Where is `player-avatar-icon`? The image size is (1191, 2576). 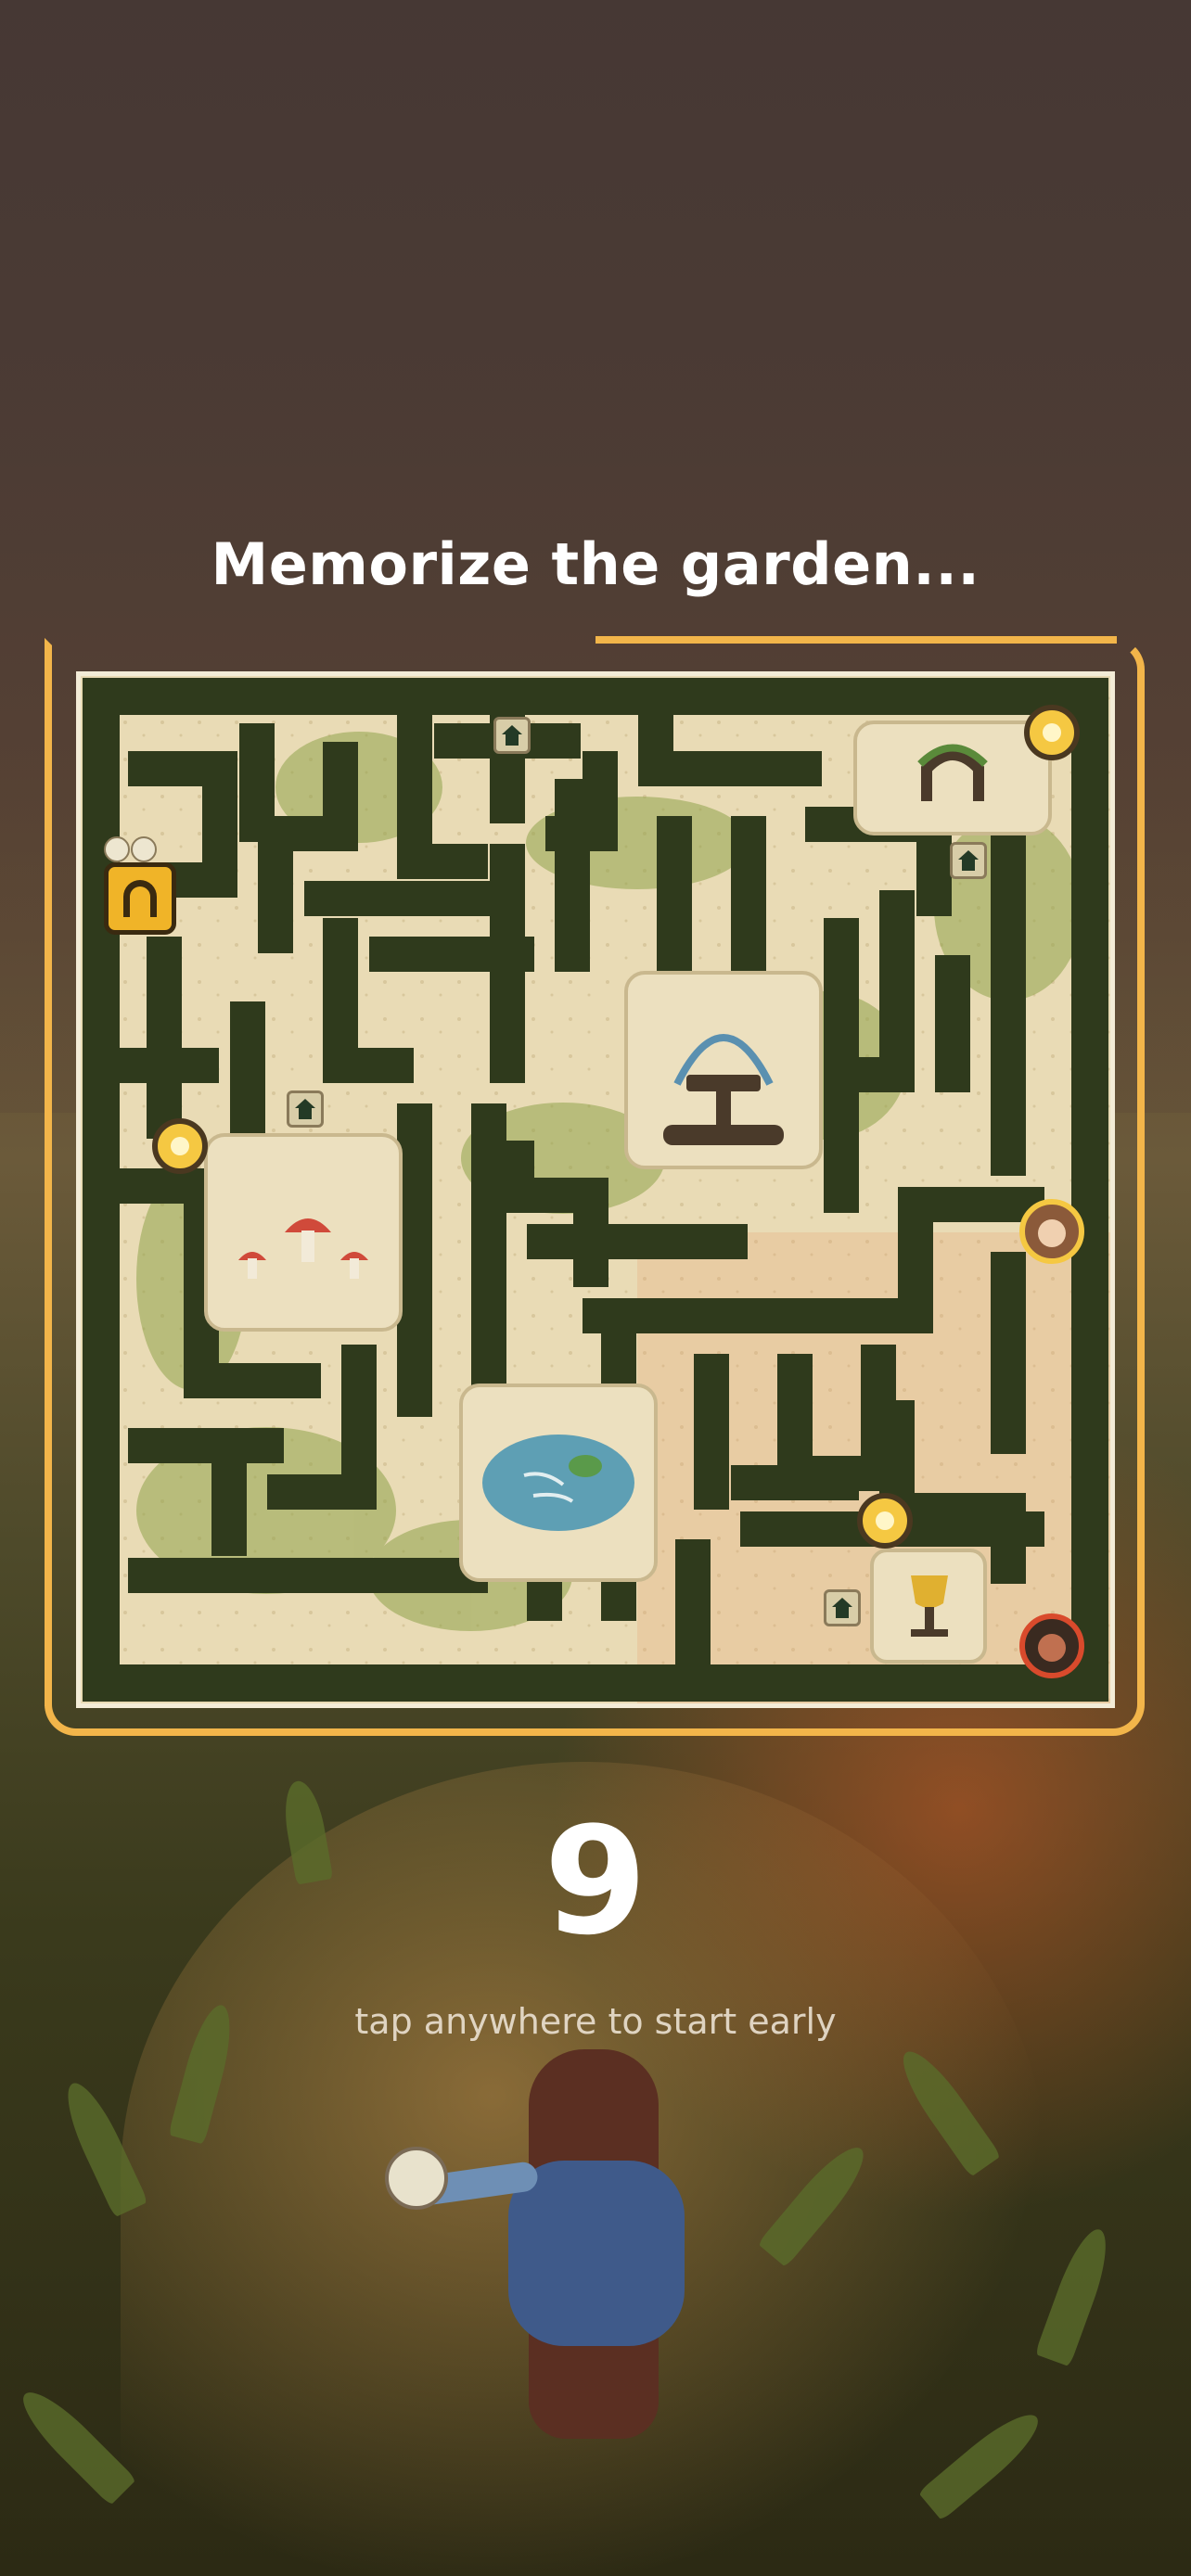 player-avatar-icon is located at coordinates (1051, 1231).